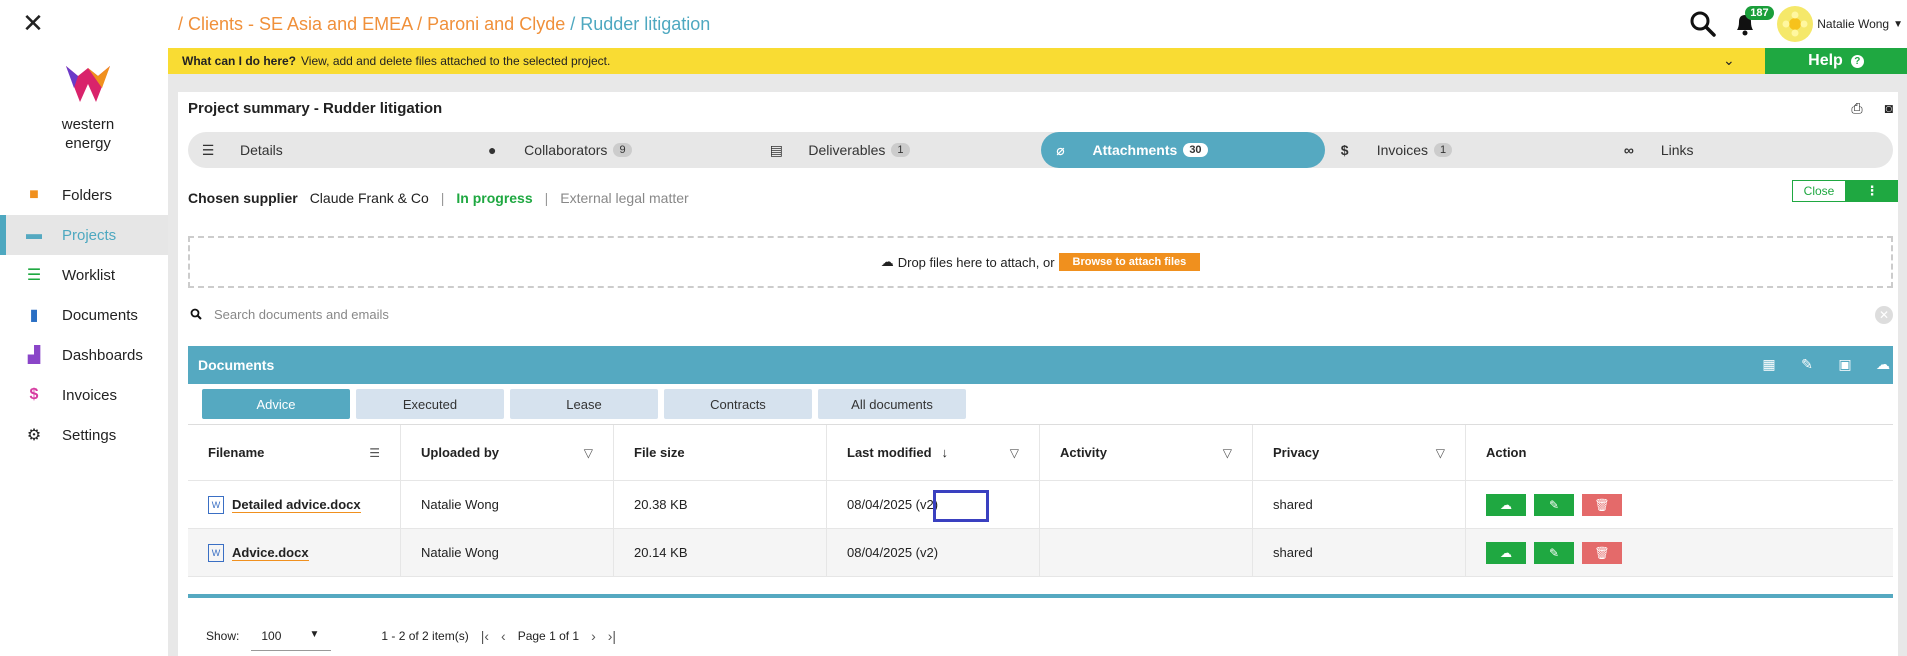 The height and width of the screenshot is (656, 1907). I want to click on browse-files-button: Browse to attach files, so click(1129, 262).